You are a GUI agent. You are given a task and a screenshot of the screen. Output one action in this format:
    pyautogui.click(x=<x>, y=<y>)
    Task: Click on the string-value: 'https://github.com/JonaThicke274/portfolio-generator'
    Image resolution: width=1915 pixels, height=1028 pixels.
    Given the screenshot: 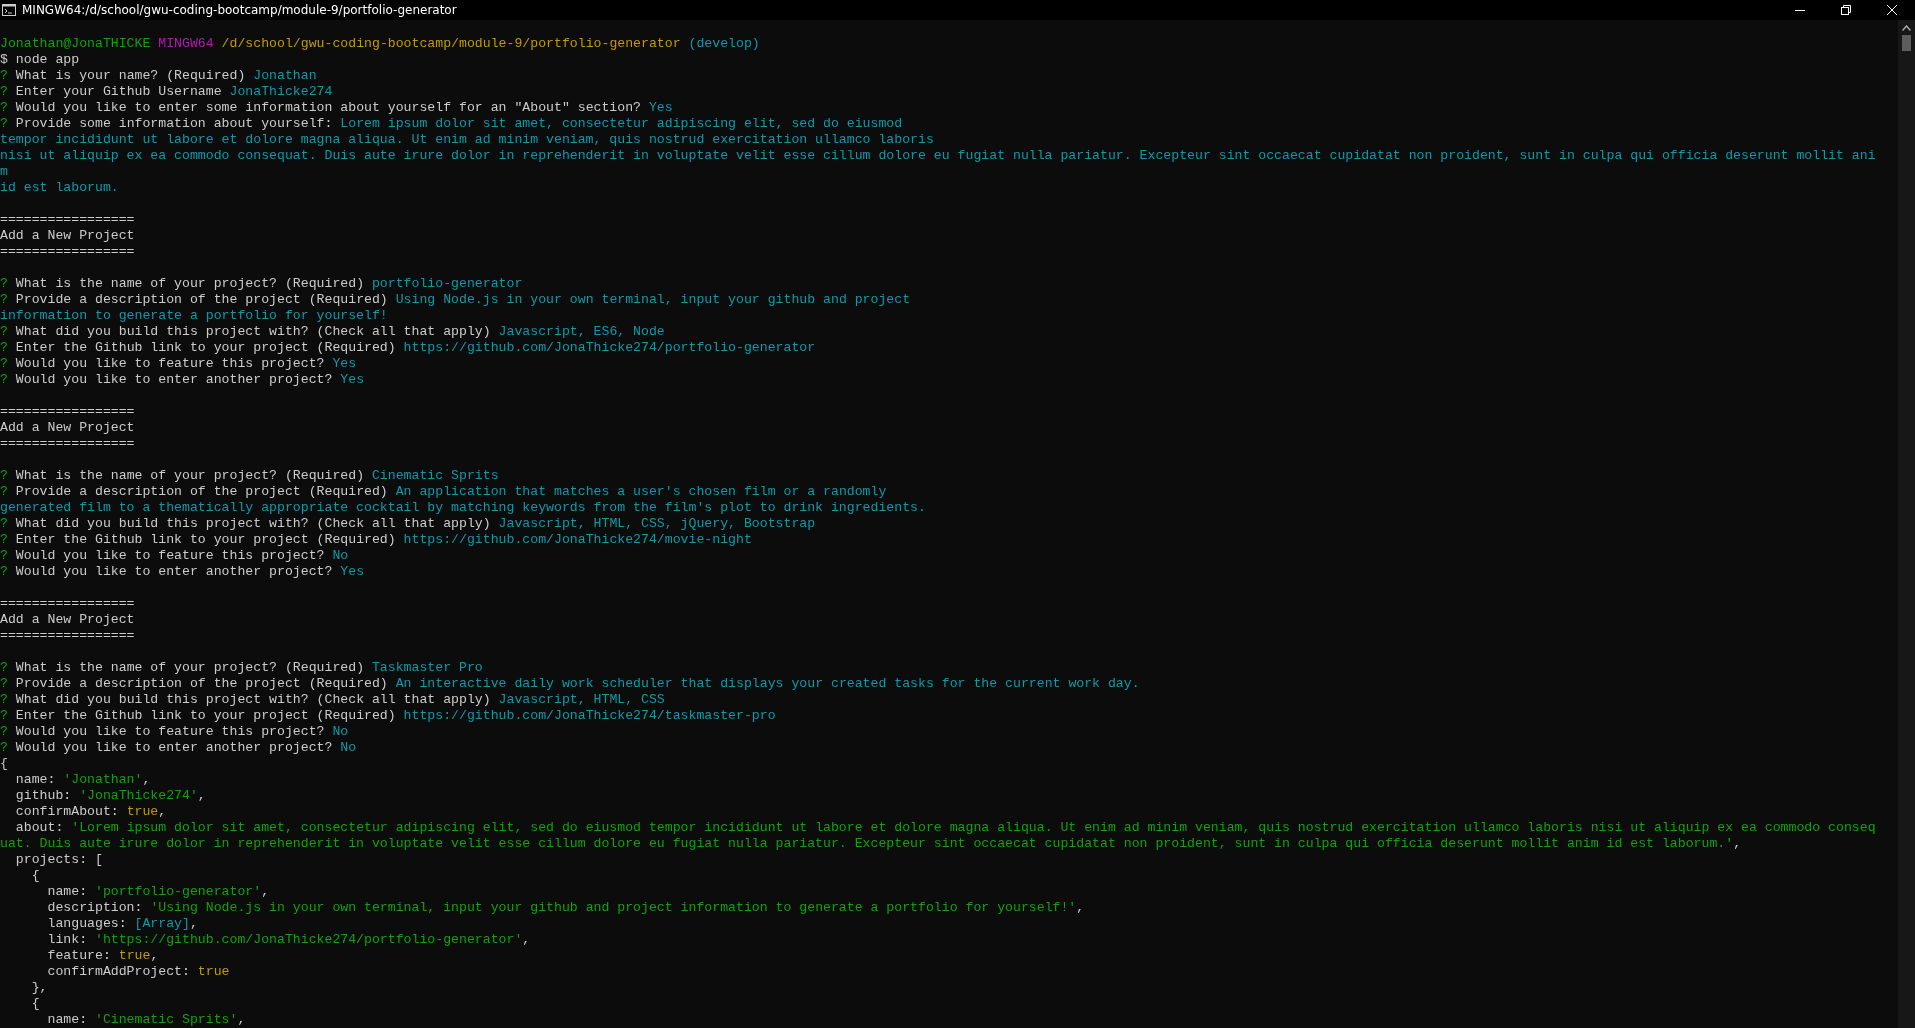 What is the action you would take?
    pyautogui.click(x=308, y=939)
    